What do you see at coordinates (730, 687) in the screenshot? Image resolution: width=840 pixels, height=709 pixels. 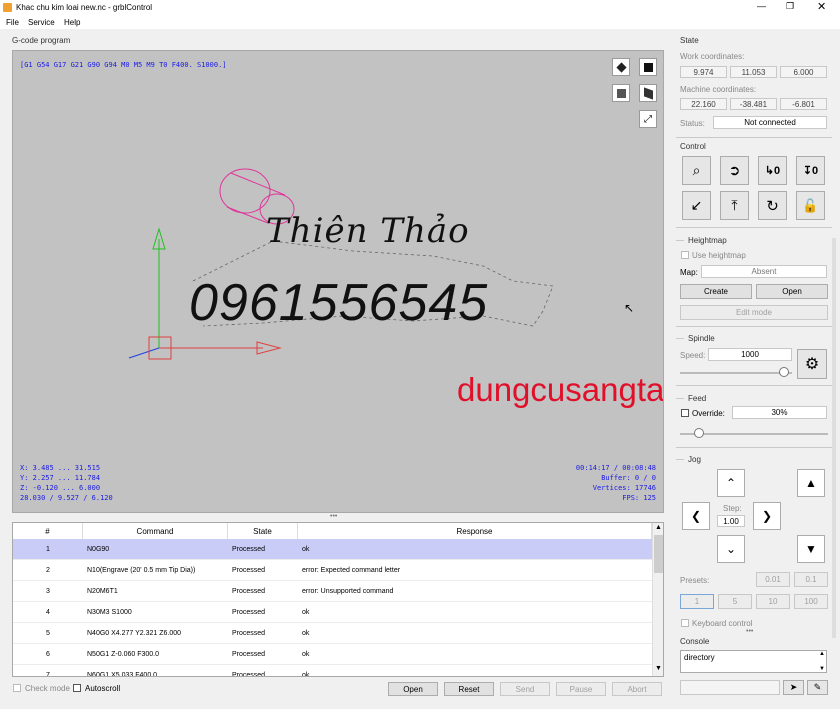 I see `console-command-input` at bounding box center [730, 687].